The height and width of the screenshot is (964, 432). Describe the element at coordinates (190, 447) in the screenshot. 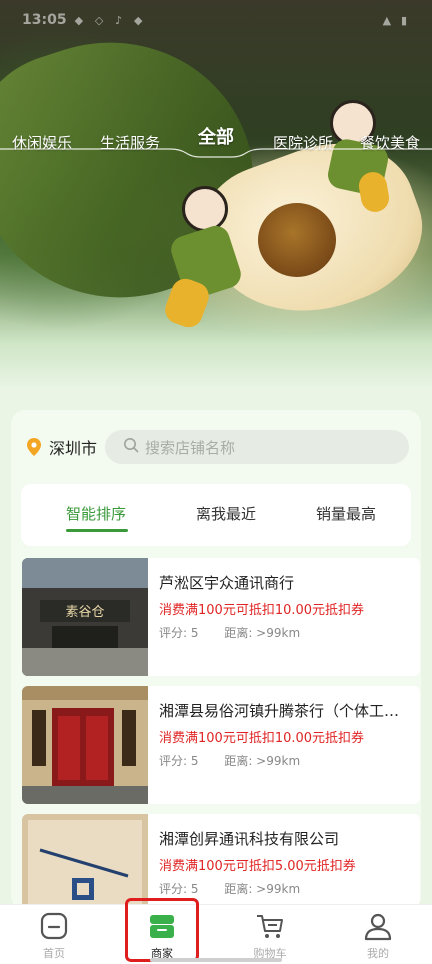

I see `search-placeholder: 搜索店铺名称` at that location.